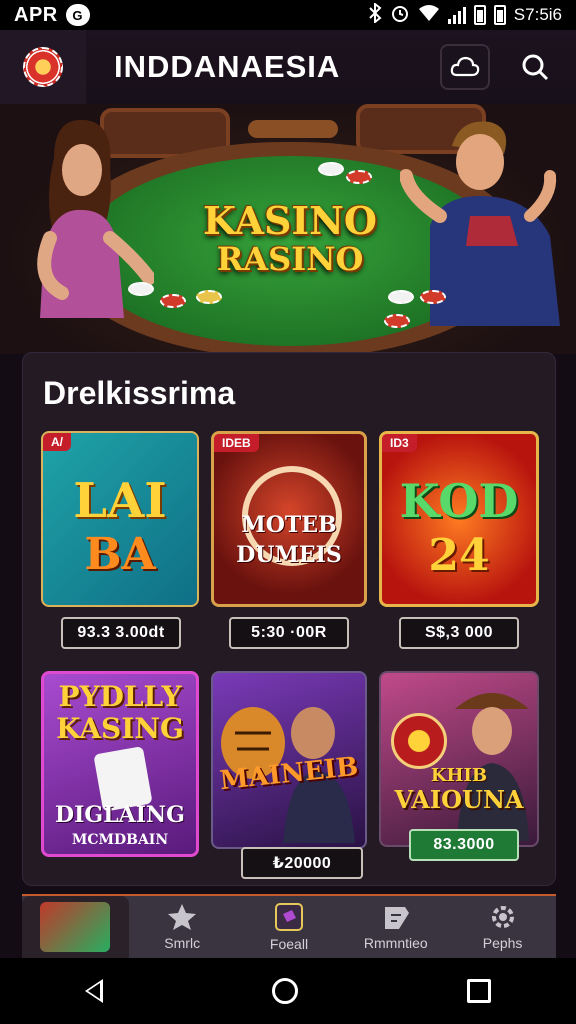  I want to click on game-title-line1: LAI, so click(120, 501).